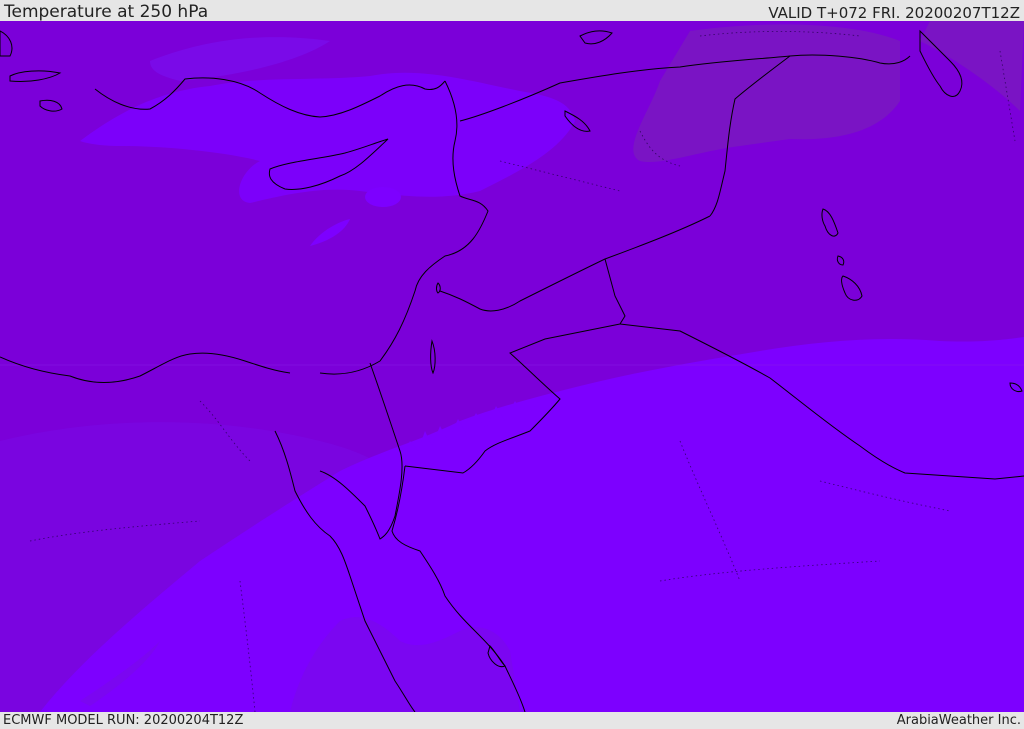 The height and width of the screenshot is (729, 1024). I want to click on valid-time: VALID T+072 FRI. 20200207T12Z, so click(894, 13).